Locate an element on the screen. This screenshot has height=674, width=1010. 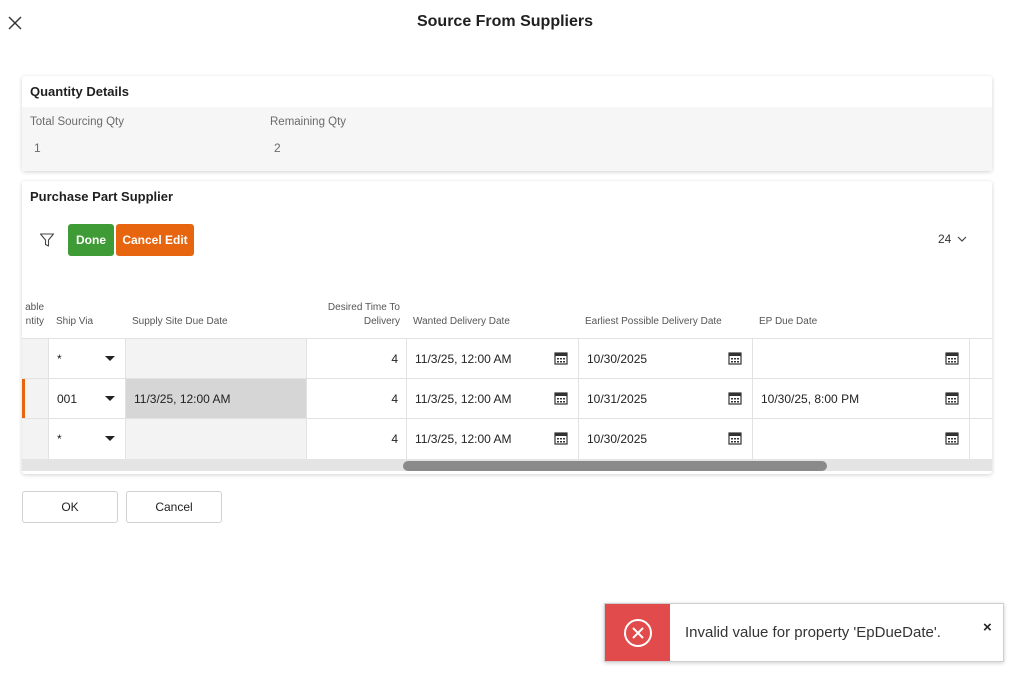
filter-icon is located at coordinates (47, 240).